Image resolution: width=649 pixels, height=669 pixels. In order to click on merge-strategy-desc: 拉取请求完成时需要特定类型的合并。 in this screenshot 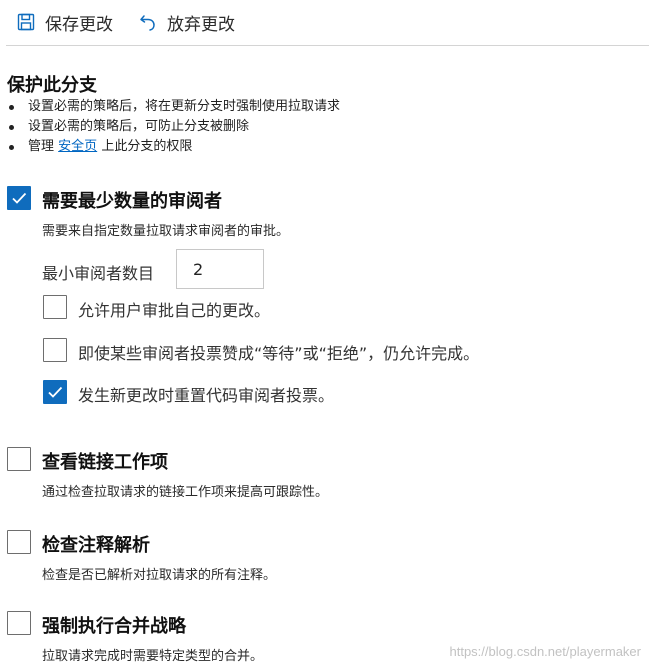, I will do `click(153, 656)`.